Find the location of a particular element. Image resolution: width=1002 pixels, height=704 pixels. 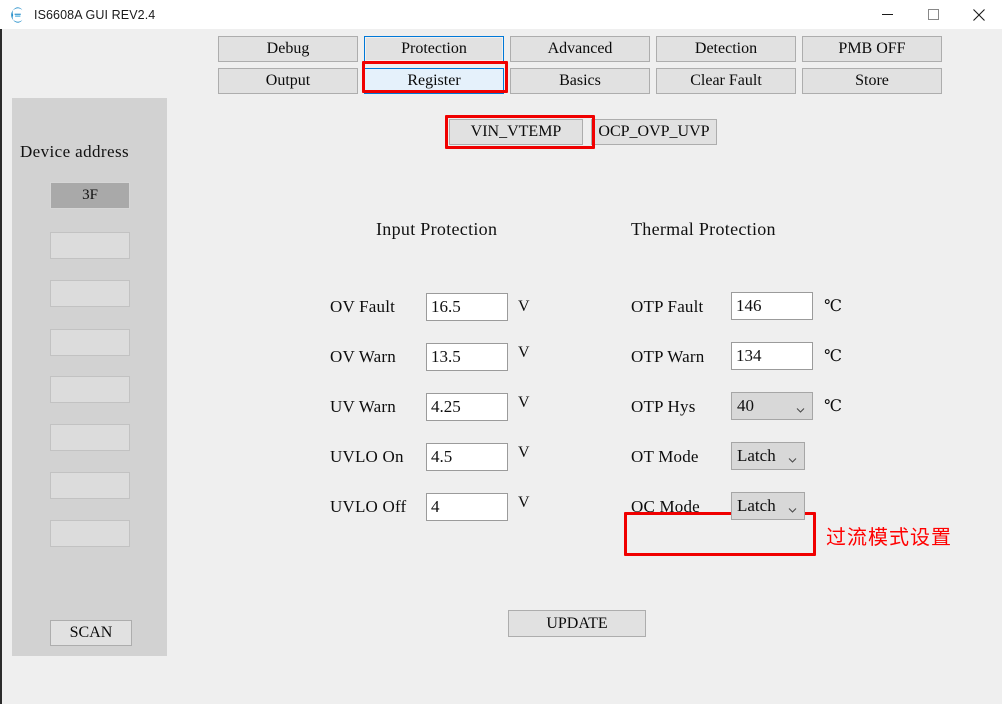

unit-uvlo-on: V is located at coordinates (524, 452).